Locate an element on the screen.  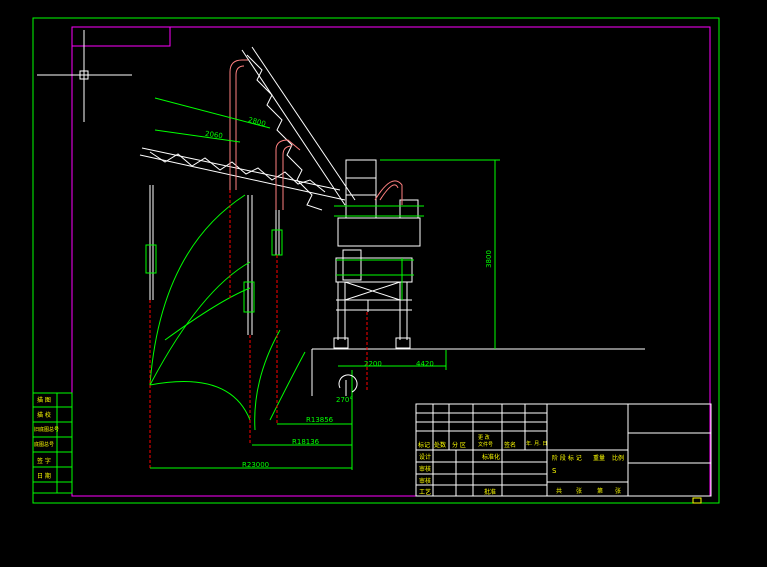
tb-scale-header: 比例 is located at coordinates (618, 458).